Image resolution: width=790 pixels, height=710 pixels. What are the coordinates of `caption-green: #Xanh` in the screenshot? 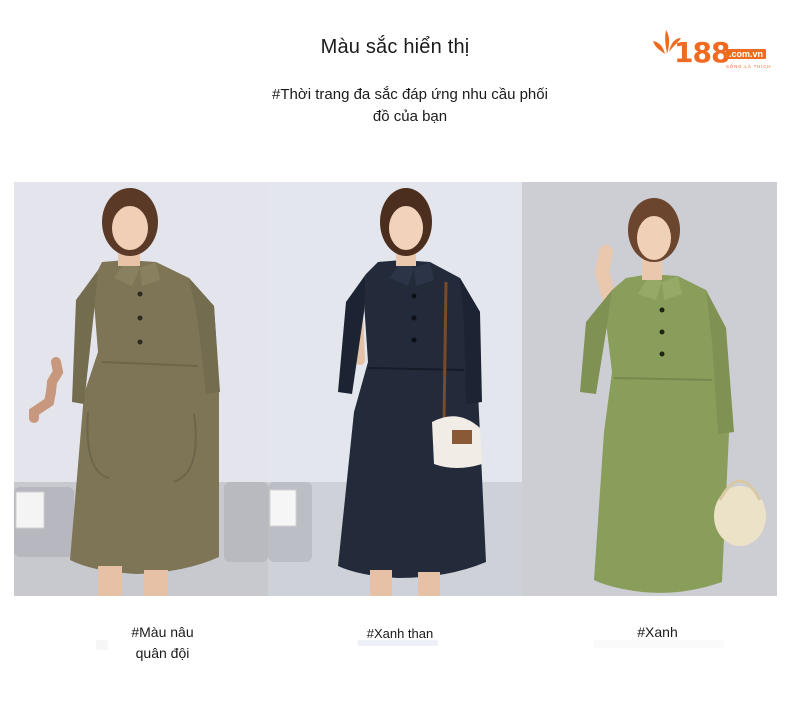 It's located at (657, 632).